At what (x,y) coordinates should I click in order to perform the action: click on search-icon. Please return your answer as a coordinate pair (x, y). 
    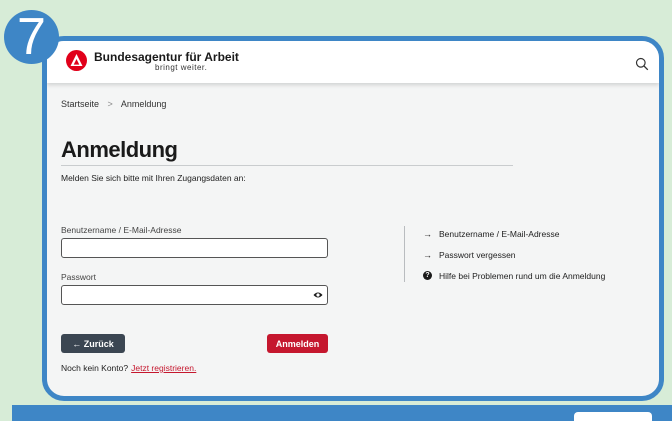
    Looking at the image, I should click on (642, 64).